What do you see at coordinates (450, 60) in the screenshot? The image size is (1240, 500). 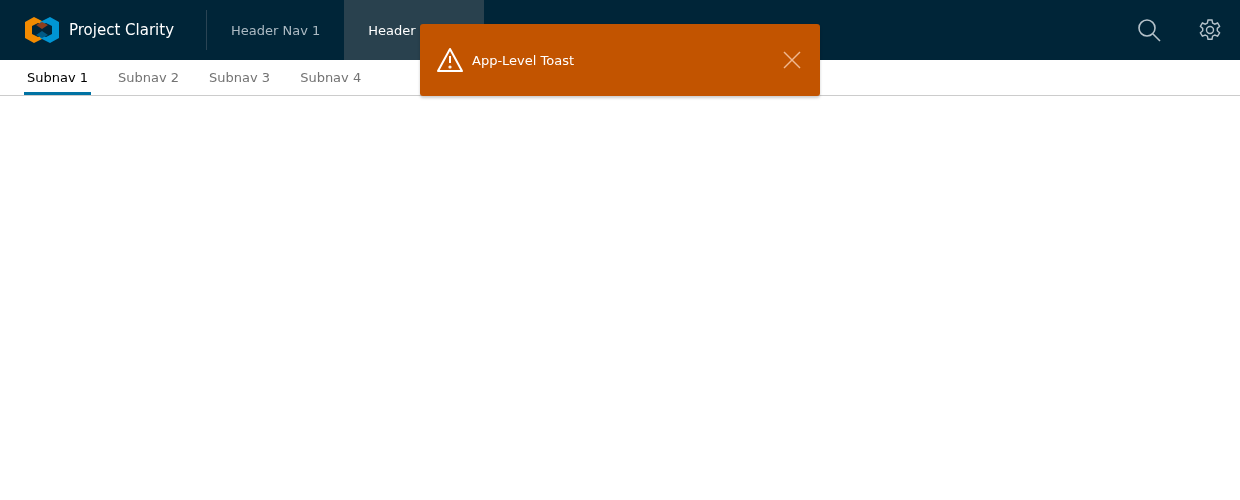 I see `warning-icon` at bounding box center [450, 60].